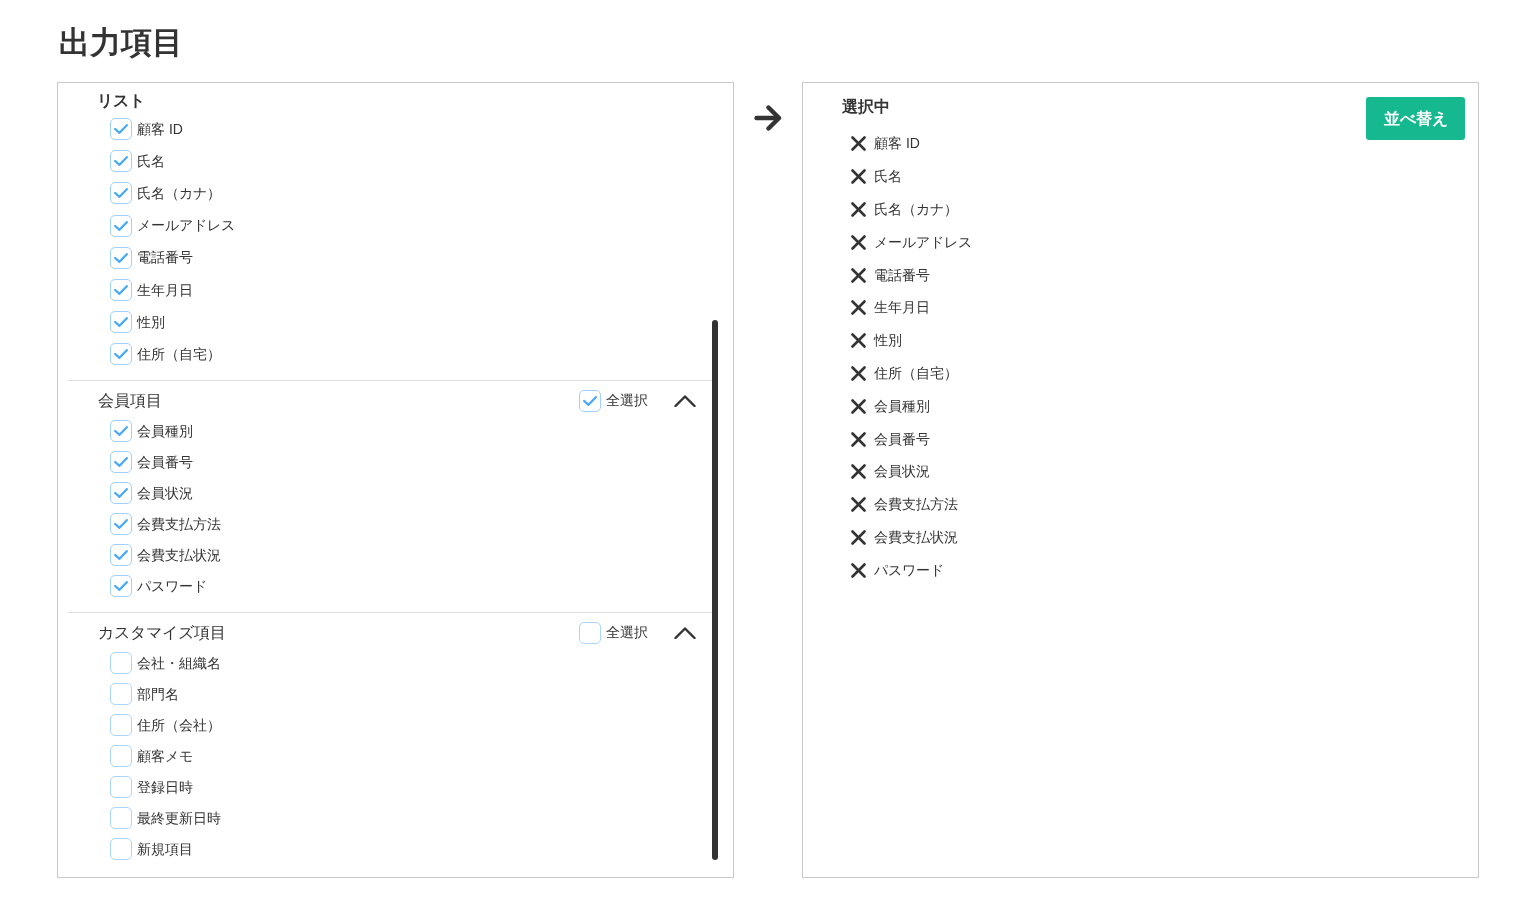 The width and height of the screenshot is (1536, 901). What do you see at coordinates (179, 663) in the screenshot?
I see `field-label: 会社・組織名` at bounding box center [179, 663].